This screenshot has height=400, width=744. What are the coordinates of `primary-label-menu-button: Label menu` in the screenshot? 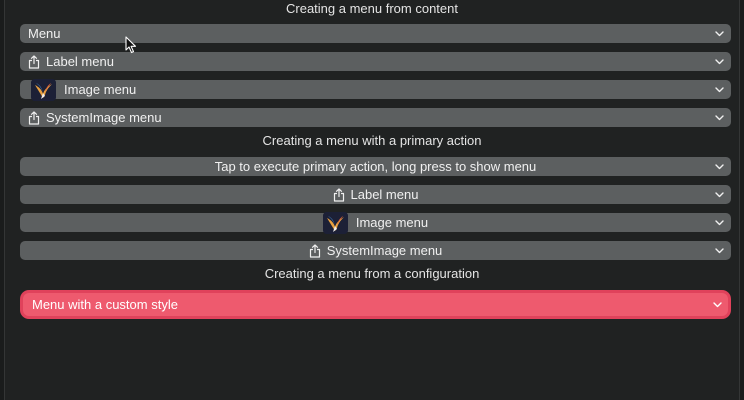 It's located at (375, 194).